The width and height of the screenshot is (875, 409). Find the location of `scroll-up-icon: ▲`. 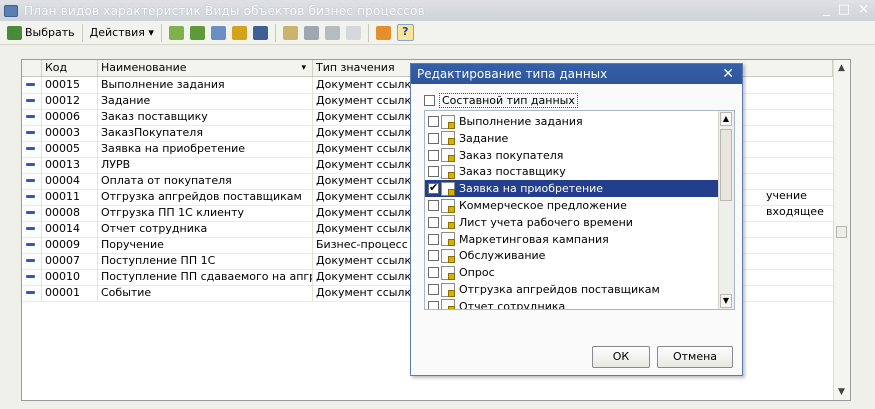

scroll-up-icon: ▲ is located at coordinates (841, 68).